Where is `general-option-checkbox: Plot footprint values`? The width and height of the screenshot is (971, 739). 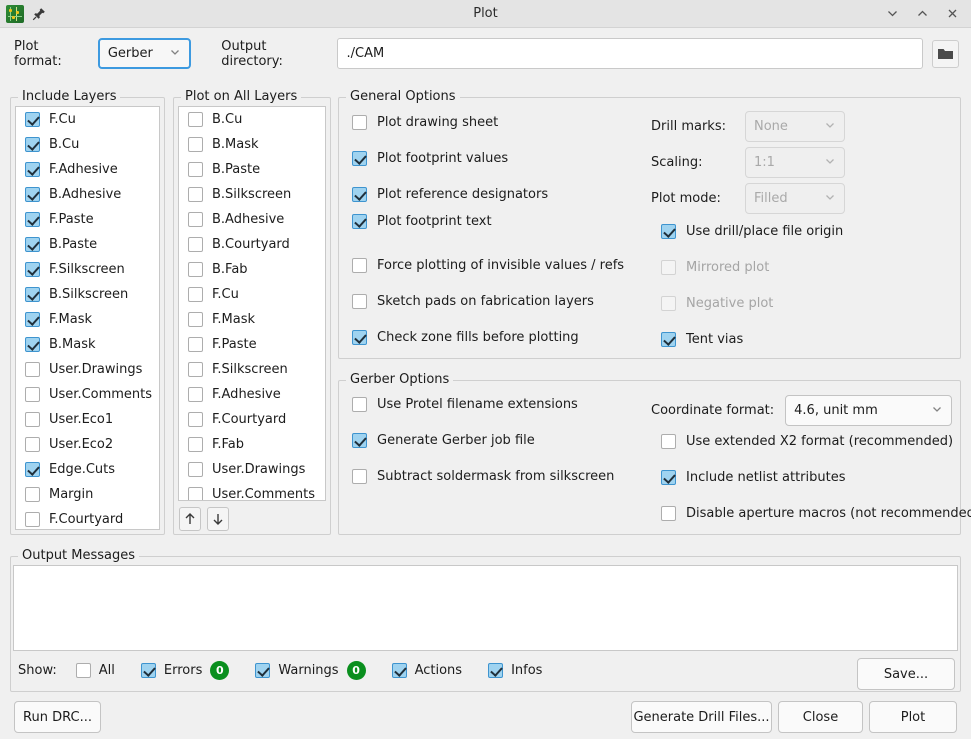 general-option-checkbox: Plot footprint values is located at coordinates (430, 158).